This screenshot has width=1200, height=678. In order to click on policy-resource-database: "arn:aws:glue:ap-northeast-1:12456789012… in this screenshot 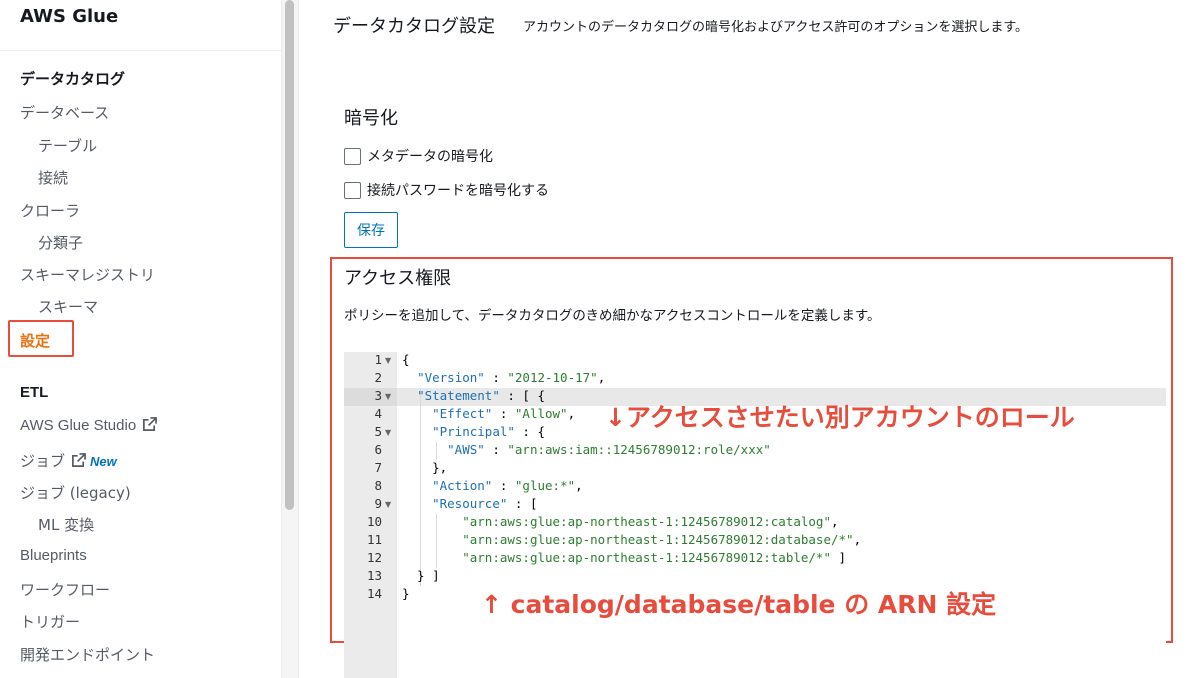, I will do `click(658, 539)`.